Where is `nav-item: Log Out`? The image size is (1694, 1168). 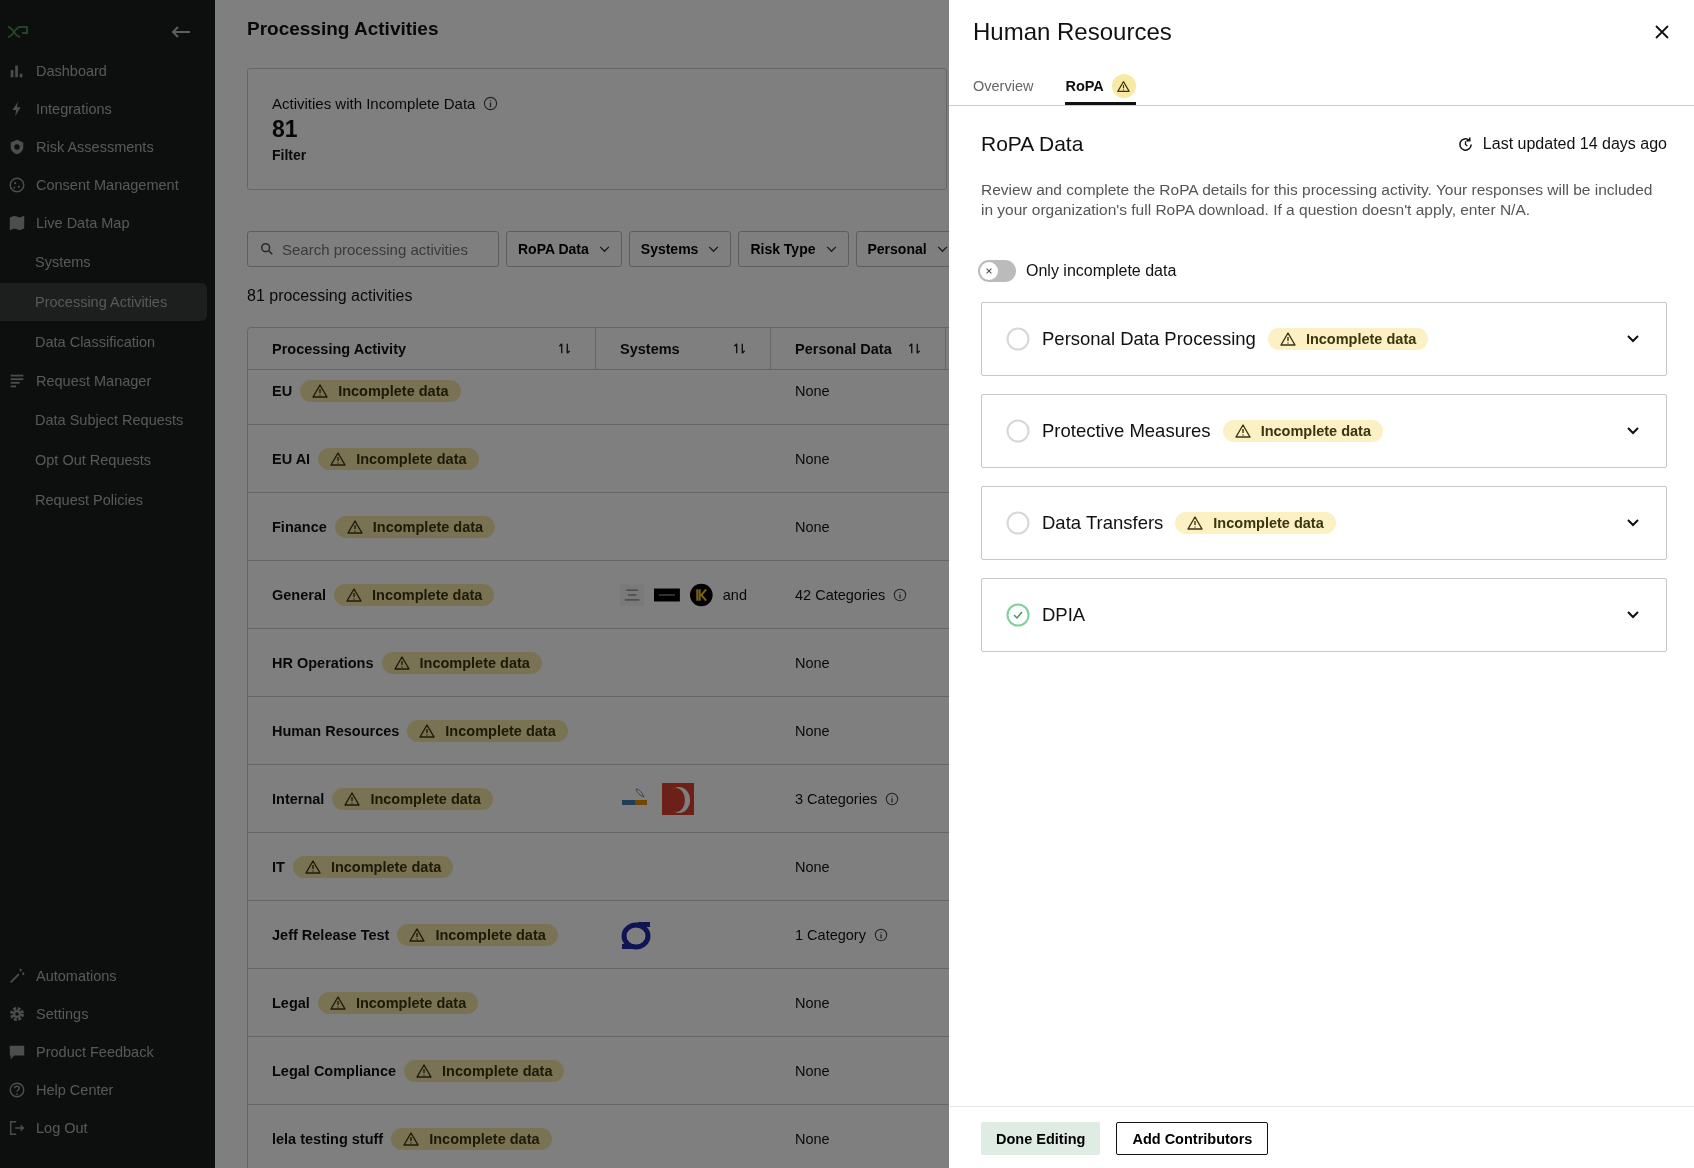
nav-item: Log Out is located at coordinates (103, 1128).